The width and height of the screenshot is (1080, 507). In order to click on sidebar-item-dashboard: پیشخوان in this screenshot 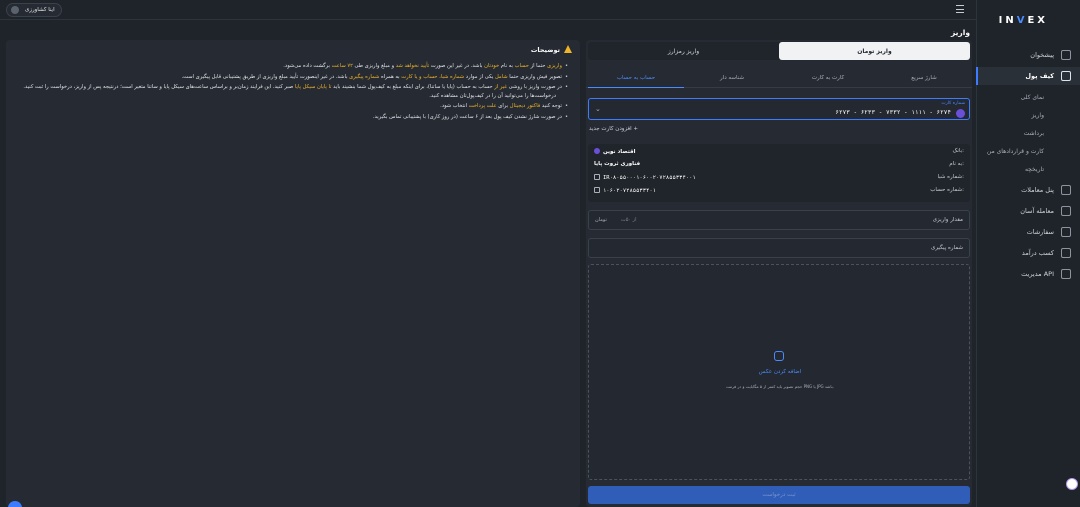, I will do `click(1028, 55)`.